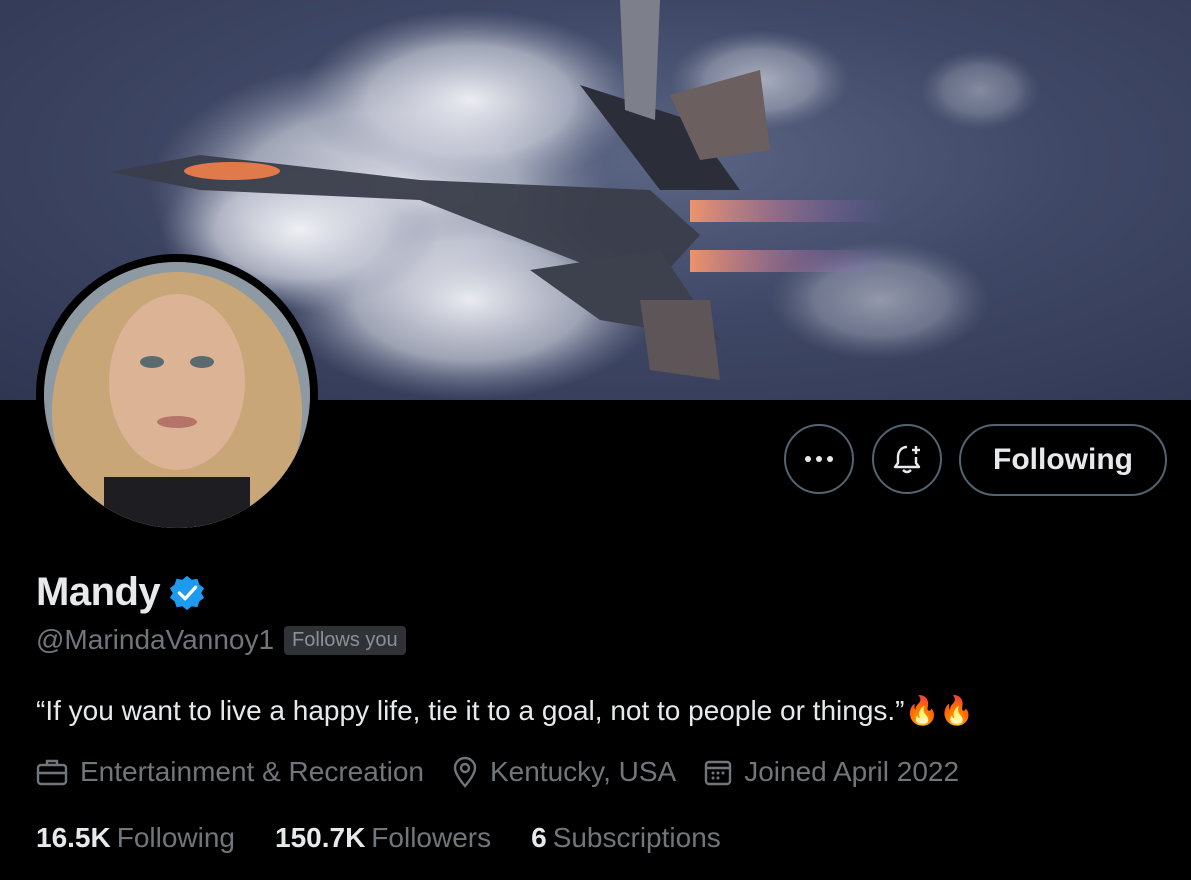  Describe the element at coordinates (636, 837) in the screenshot. I see `subscriptions-label: Subscriptions` at that location.